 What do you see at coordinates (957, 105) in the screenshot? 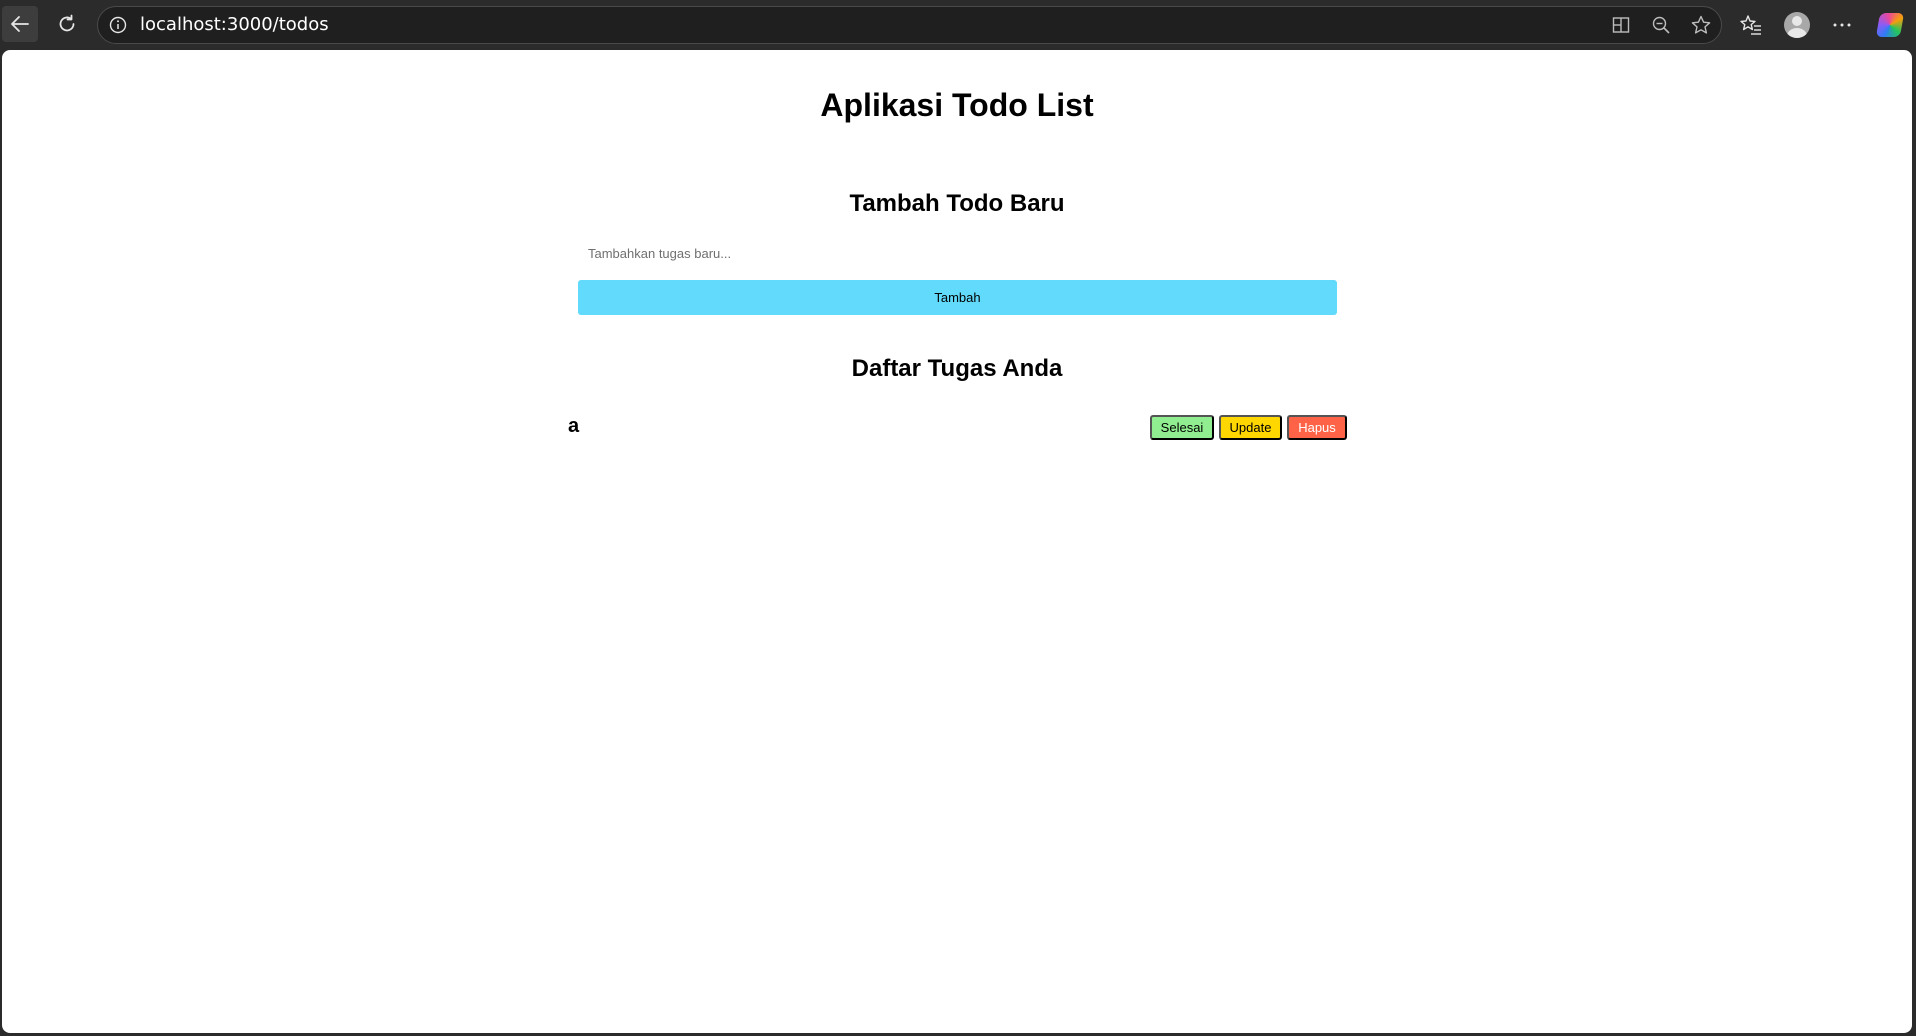
I see `page-title: Aplikasi Todo List` at bounding box center [957, 105].